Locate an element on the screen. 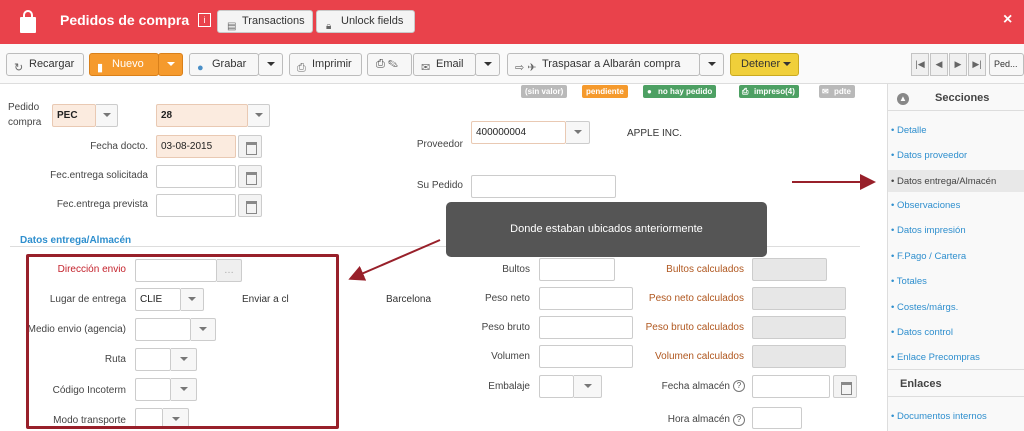 The image size is (1024, 431). arrow-to-section is located at coordinates (394, 260).